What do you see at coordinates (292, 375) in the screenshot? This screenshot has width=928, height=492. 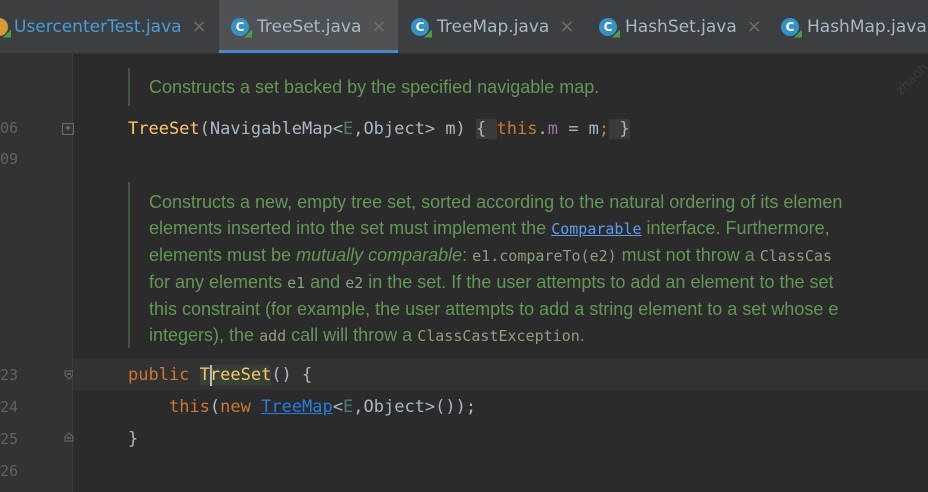 I see `code-token: () {` at bounding box center [292, 375].